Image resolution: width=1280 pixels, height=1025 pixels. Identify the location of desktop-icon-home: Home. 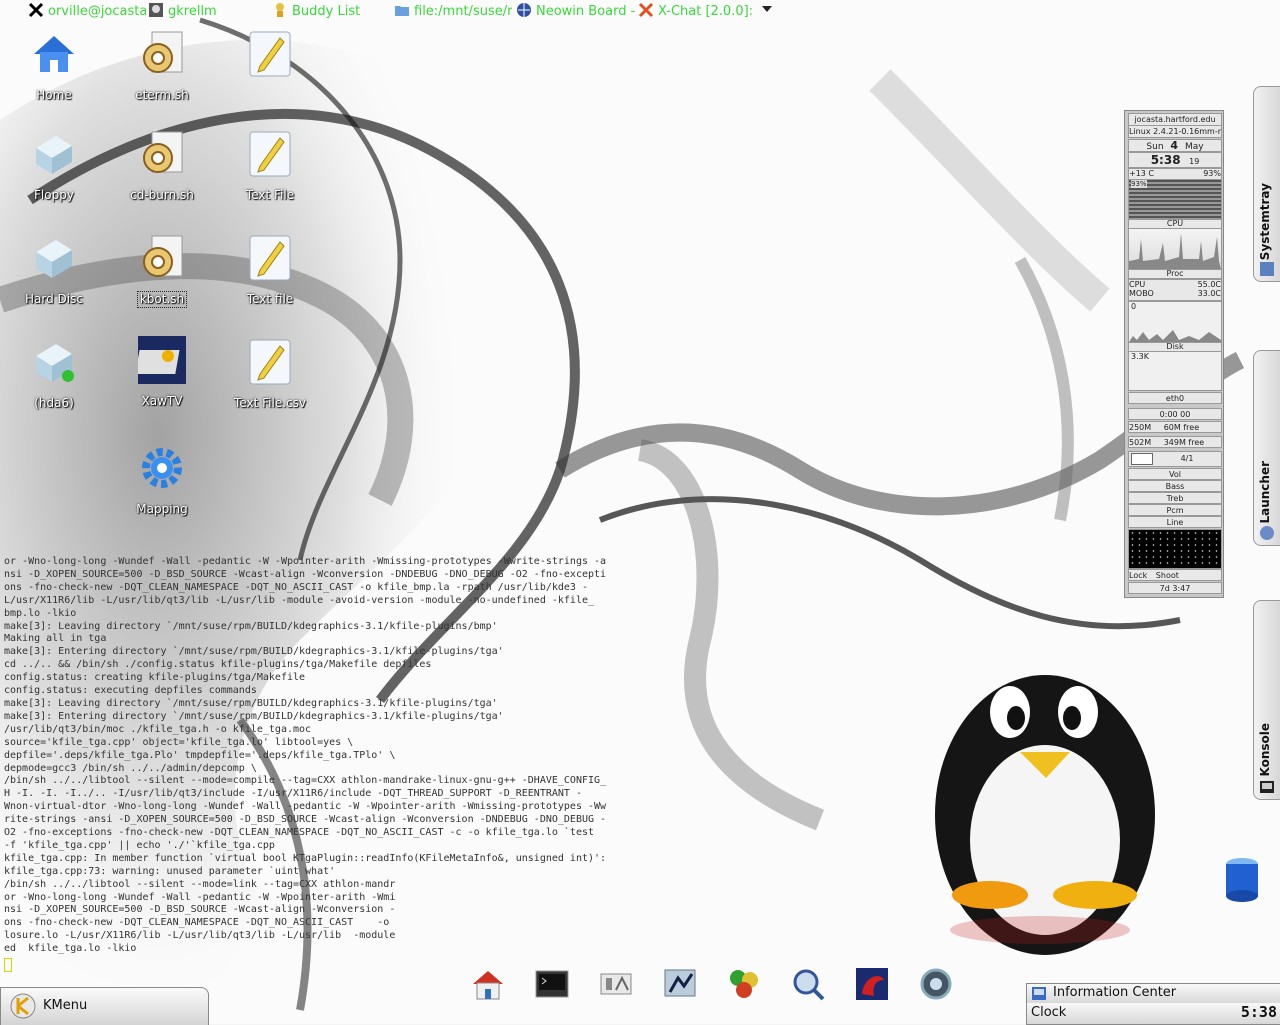
(54, 66).